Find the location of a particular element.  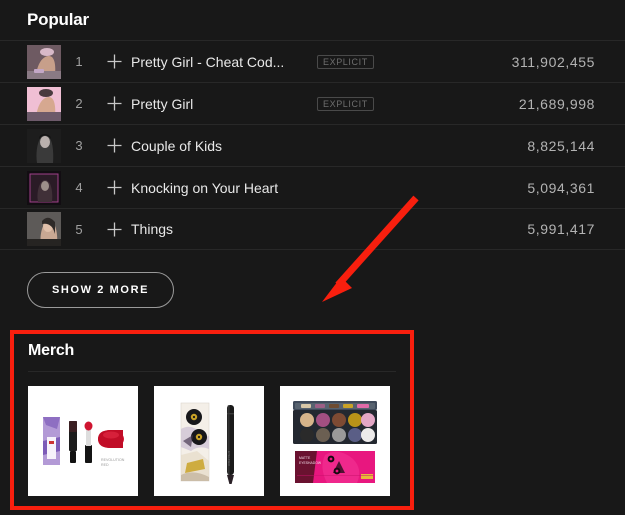

svg-text: MATTE is located at coordinates (305, 458).